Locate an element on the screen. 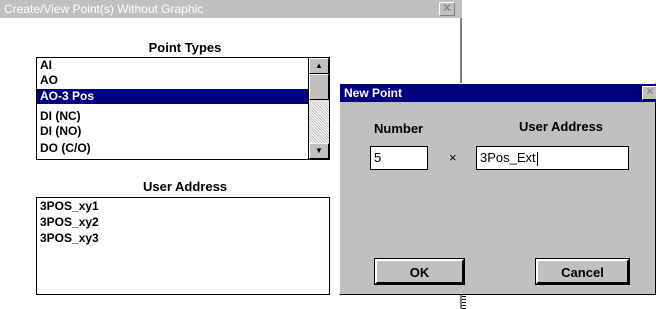 The image size is (656, 309). window-title-bar: Create/View Point(s) Without Graphic is located at coordinates (231, 9).